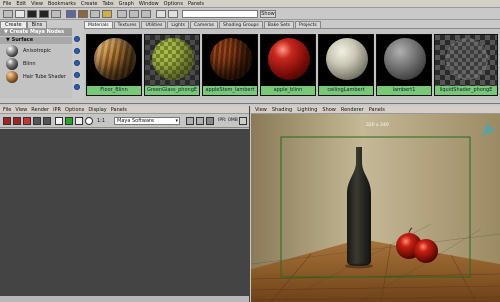 This screenshot has width=500, height=302. I want to click on vp-menu-renderer: Renderer, so click(352, 110).